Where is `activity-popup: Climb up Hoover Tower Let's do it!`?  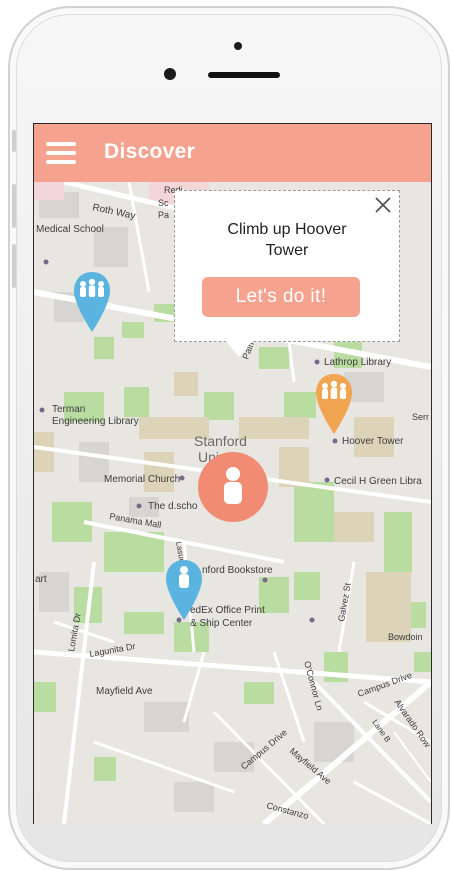 activity-popup: Climb up Hoover Tower Let's do it! is located at coordinates (287, 266).